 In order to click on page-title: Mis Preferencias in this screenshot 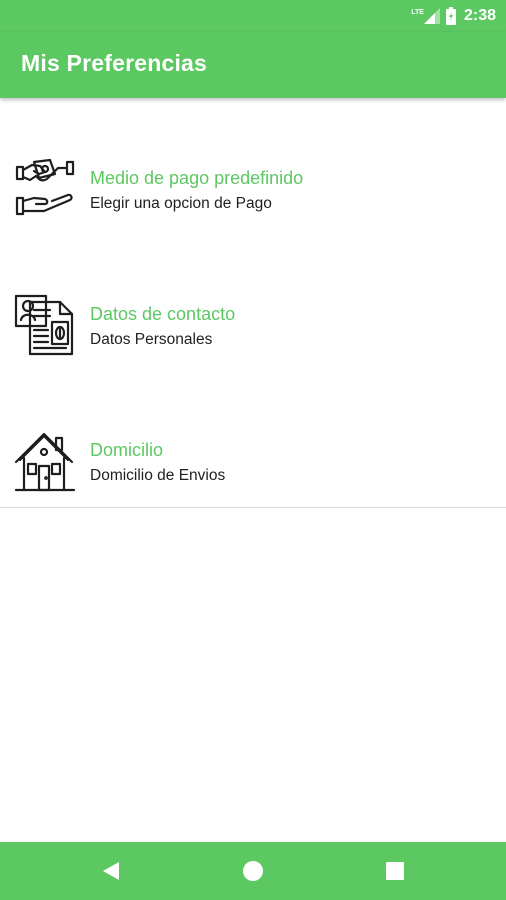, I will do `click(114, 63)`.